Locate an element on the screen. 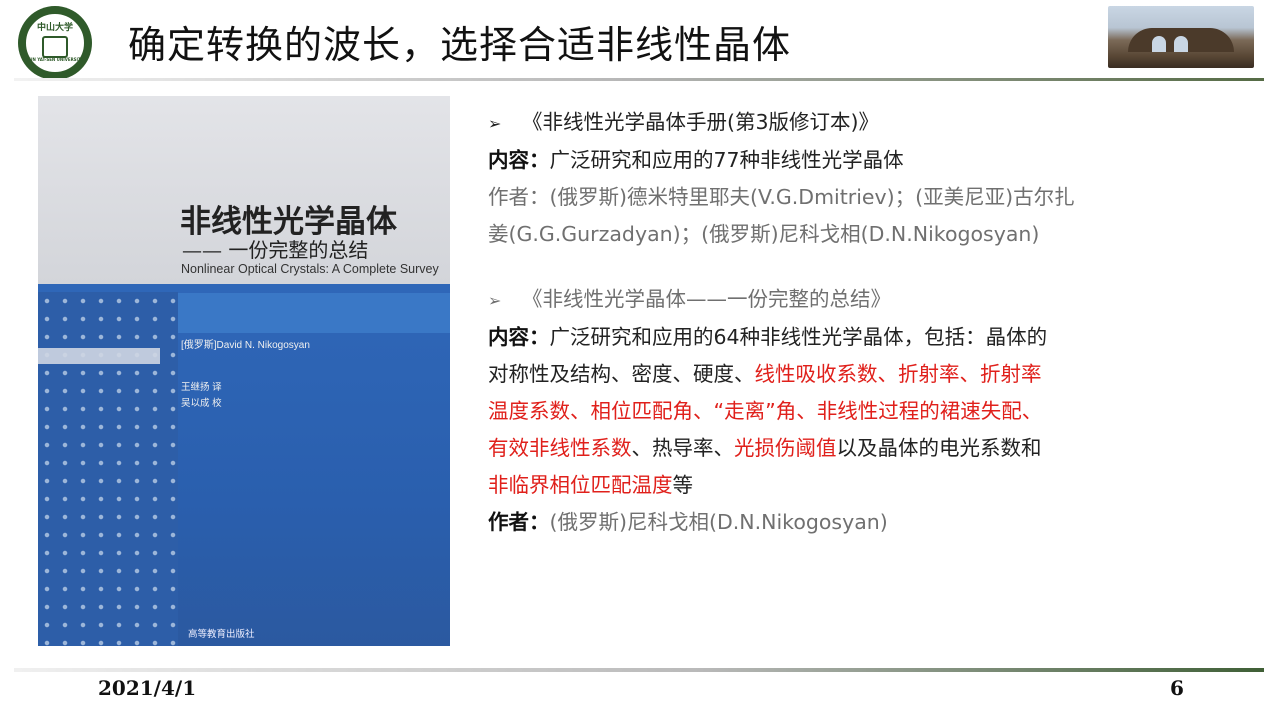 Image resolution: width=1280 pixels, height=720 pixels. entry-1-author-line-1: 作者：(俄罗斯)德米特里耶夫(V.G.Dmitriev)；(亚美尼亚)古尔扎 is located at coordinates (863, 197).